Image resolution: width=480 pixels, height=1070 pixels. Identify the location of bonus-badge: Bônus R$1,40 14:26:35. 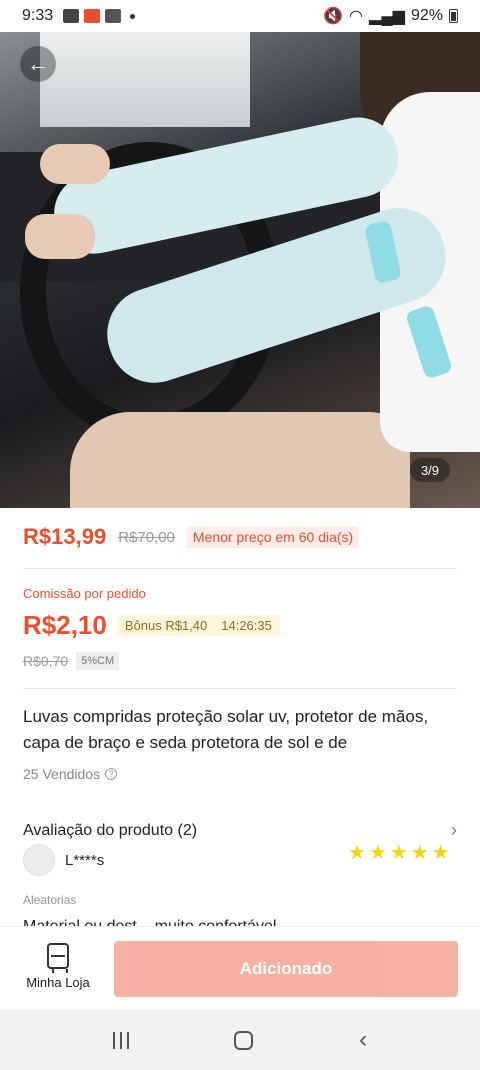
(198, 625).